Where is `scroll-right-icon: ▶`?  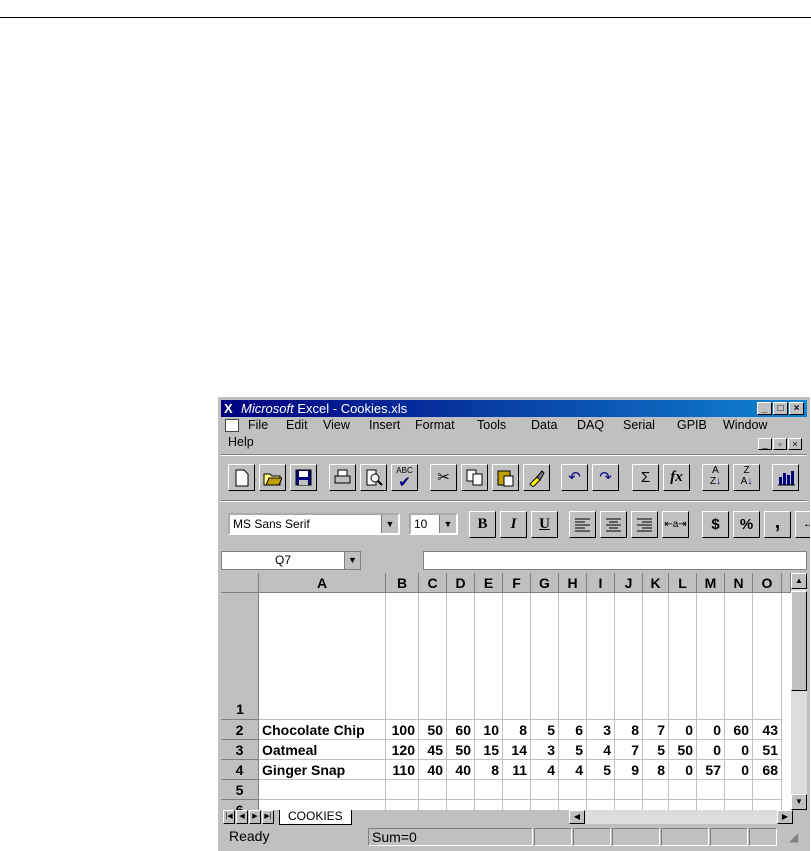 scroll-right-icon: ▶ is located at coordinates (785, 817).